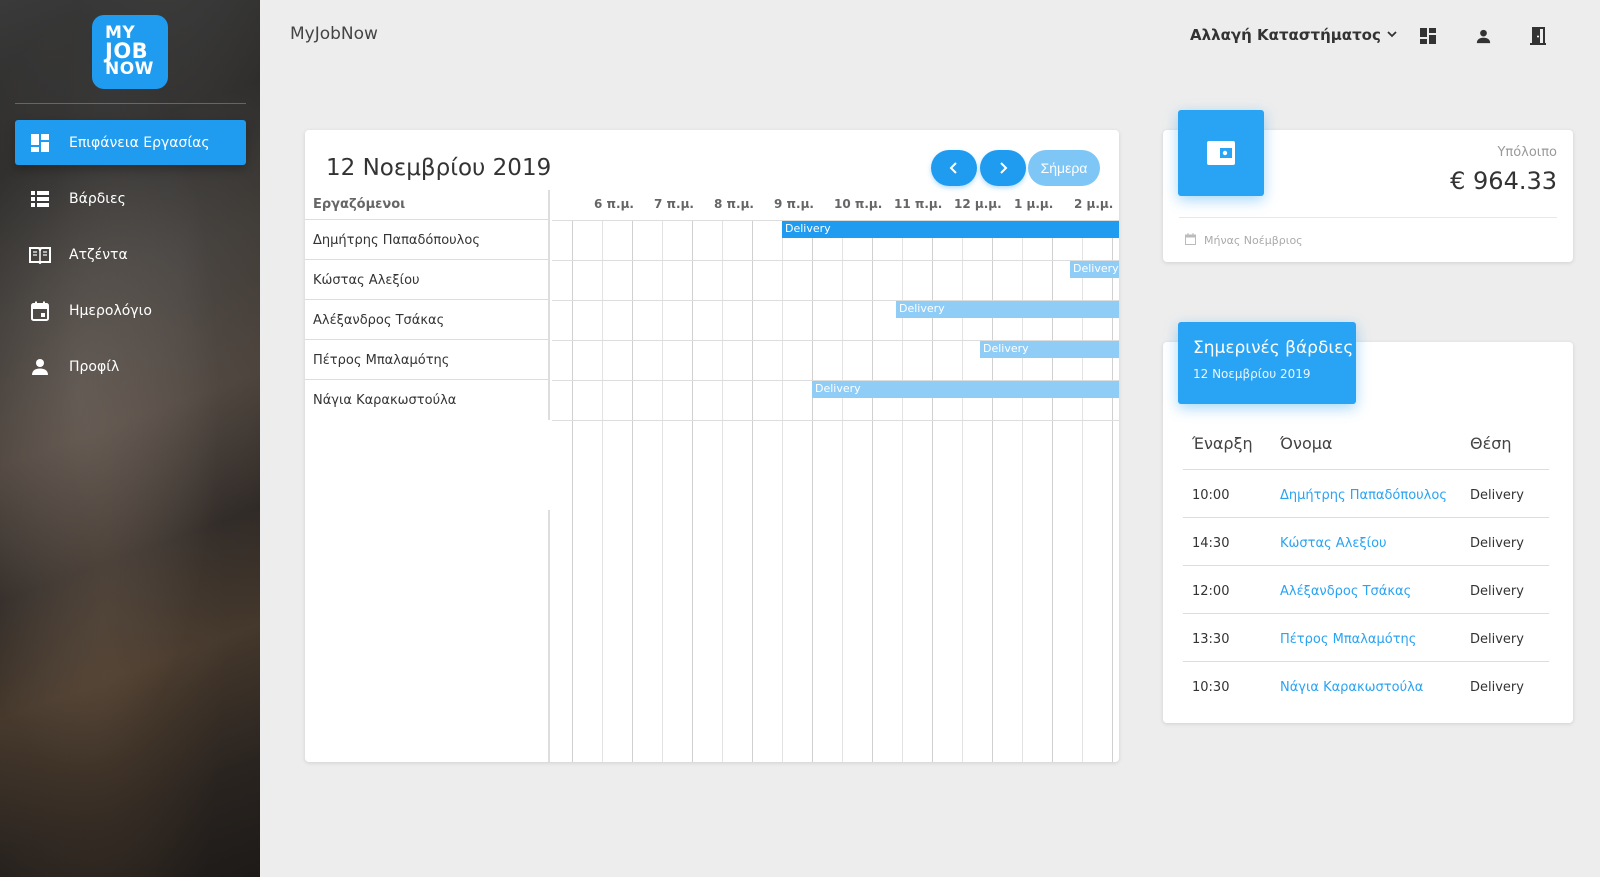 This screenshot has width=1600, height=877. What do you see at coordinates (1211, 639) in the screenshot?
I see `shift-start-time: 13:30` at bounding box center [1211, 639].